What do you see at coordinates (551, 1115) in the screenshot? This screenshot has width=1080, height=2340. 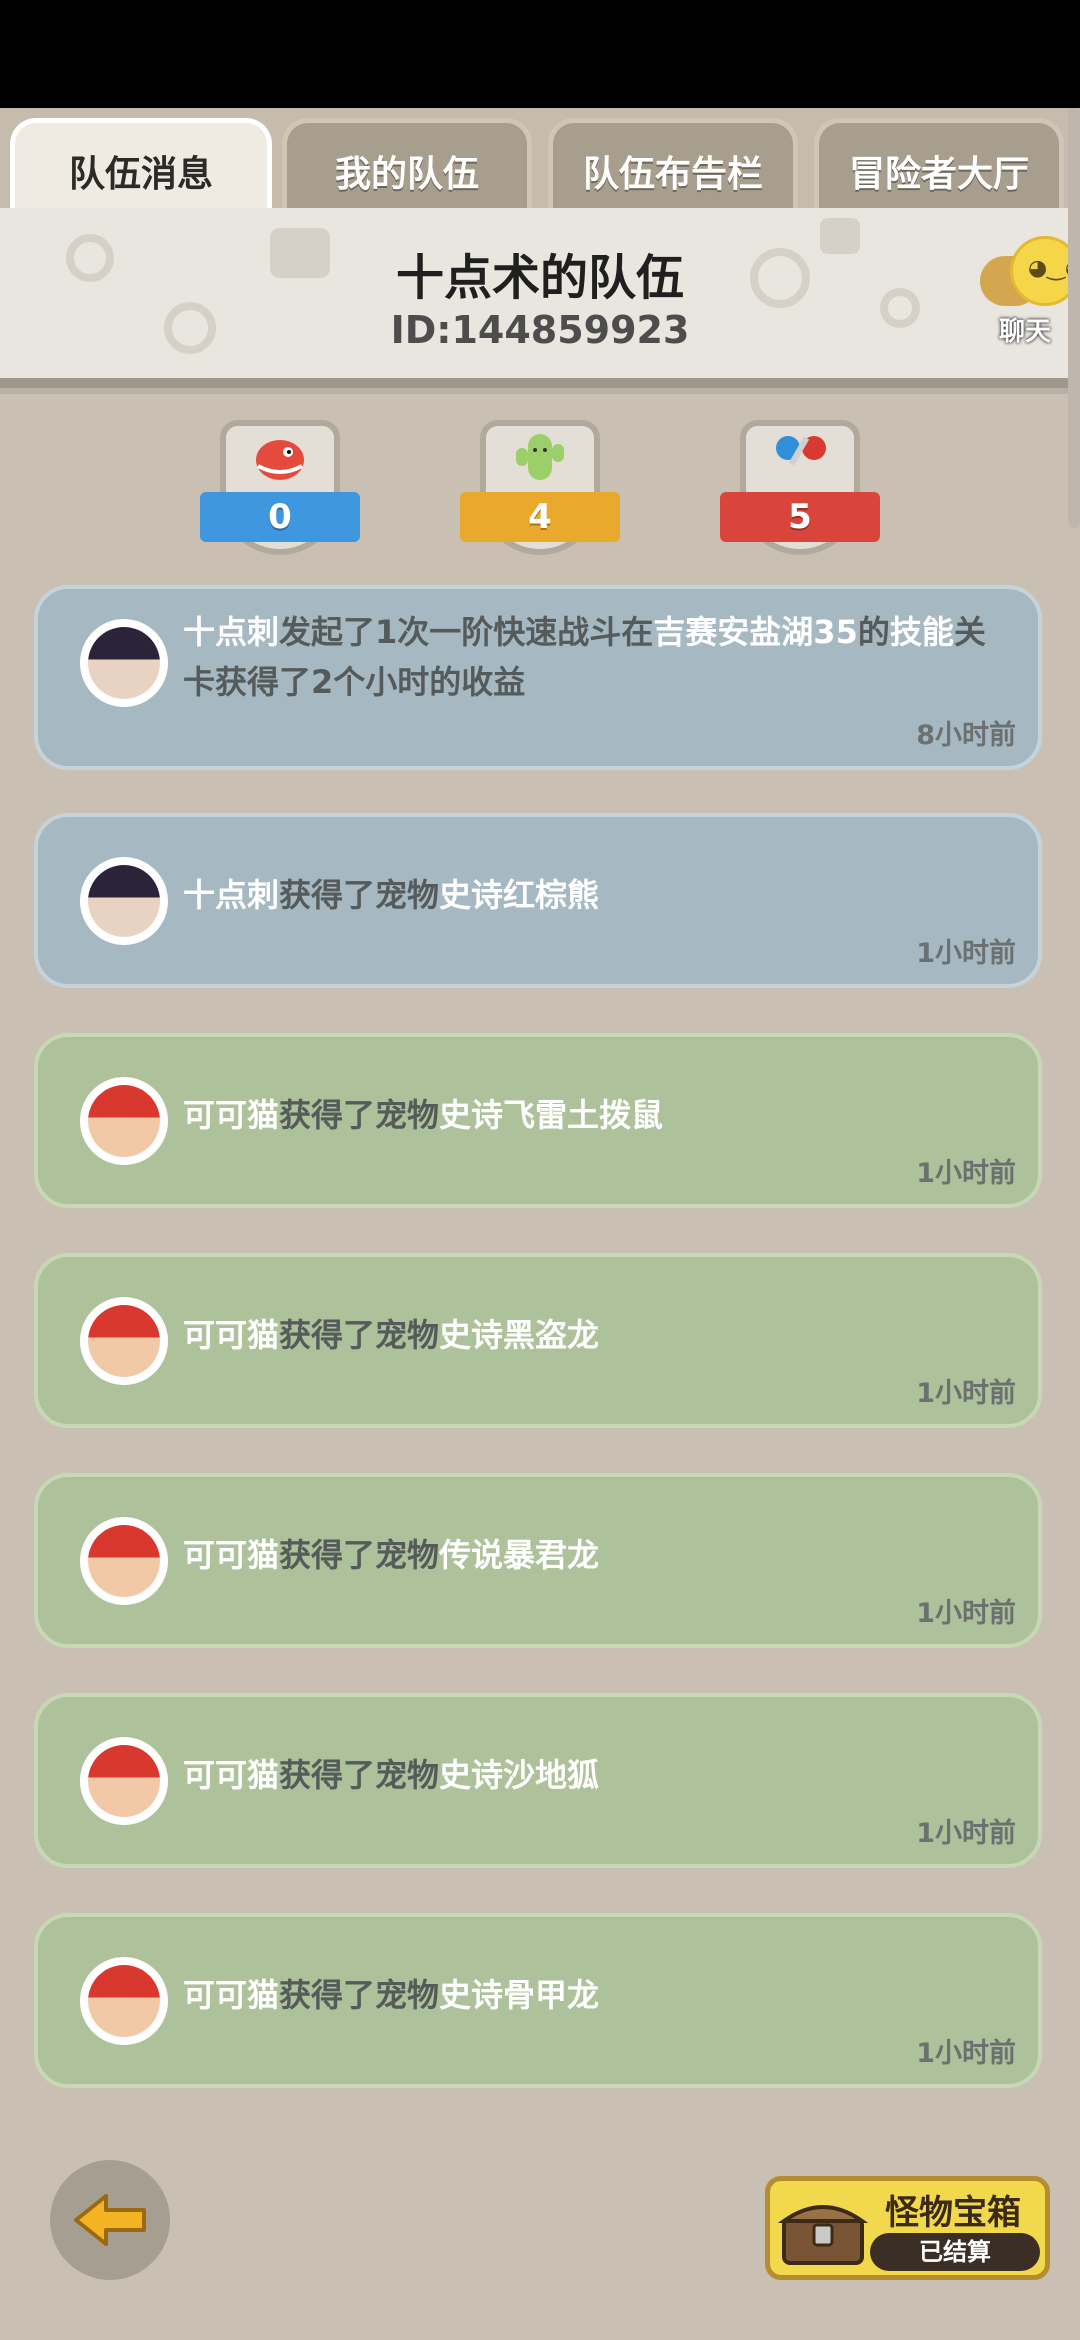 I see `message-highlight-text: 史诗飞雷土拨鼠` at bounding box center [551, 1115].